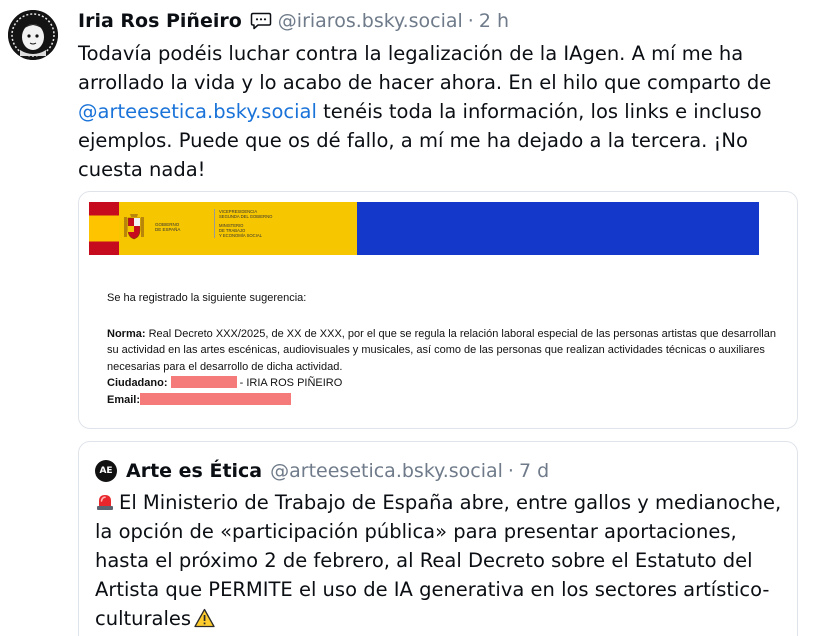 The width and height of the screenshot is (819, 636). I want to click on gov-name: GOBIERNO DE ESPAÑA, so click(167, 227).